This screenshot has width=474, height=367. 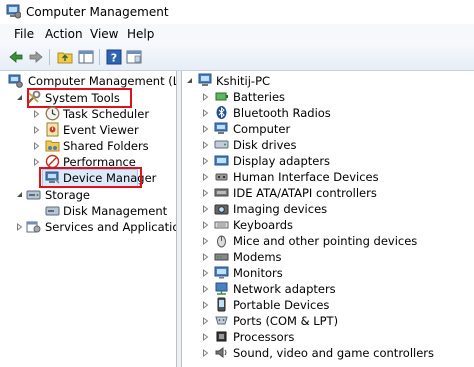 What do you see at coordinates (79, 98) in the screenshot?
I see `highlight-box` at bounding box center [79, 98].